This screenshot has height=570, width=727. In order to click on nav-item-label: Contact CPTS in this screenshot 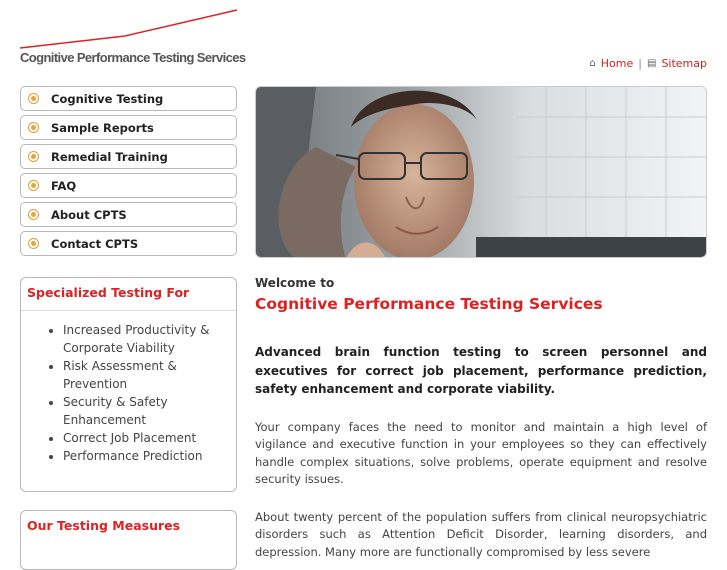, I will do `click(95, 243)`.